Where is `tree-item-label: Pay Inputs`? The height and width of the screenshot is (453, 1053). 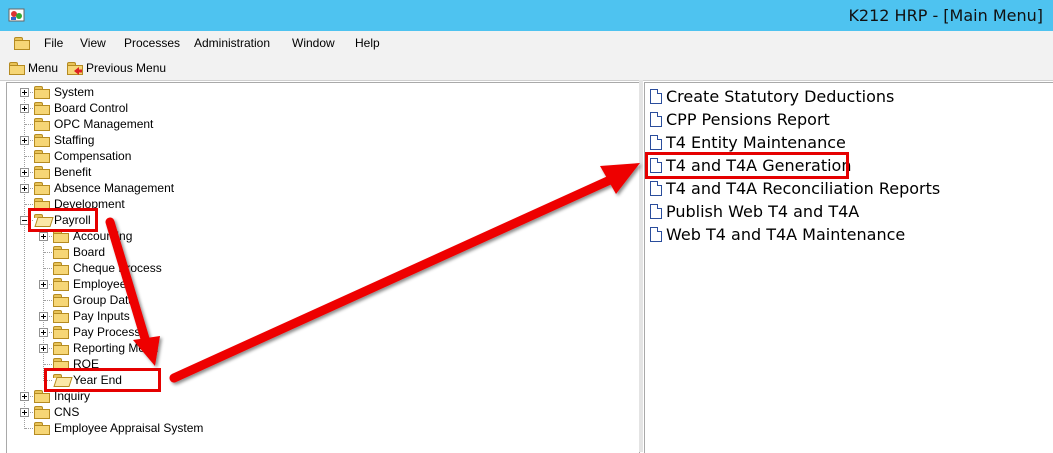
tree-item-label: Pay Inputs is located at coordinates (101, 316).